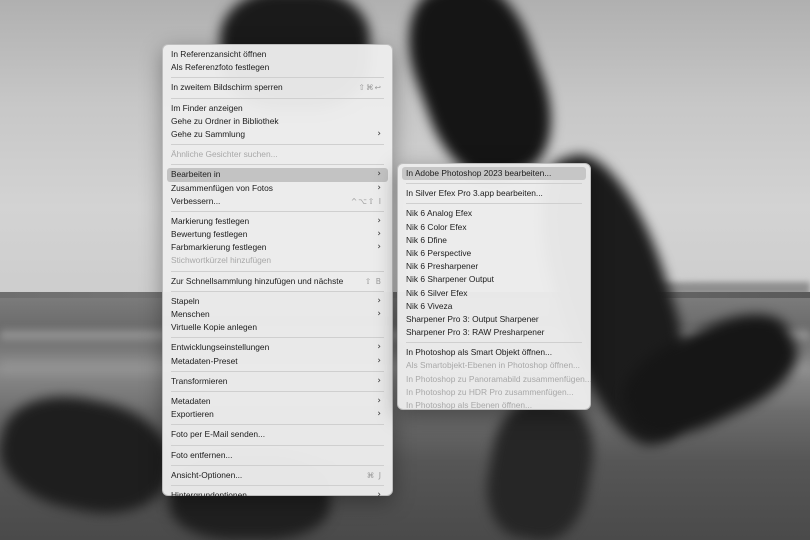  I want to click on menu-item-farbmarkierung-festlegen: Farbmarkierung festlegen ›, so click(277, 247).